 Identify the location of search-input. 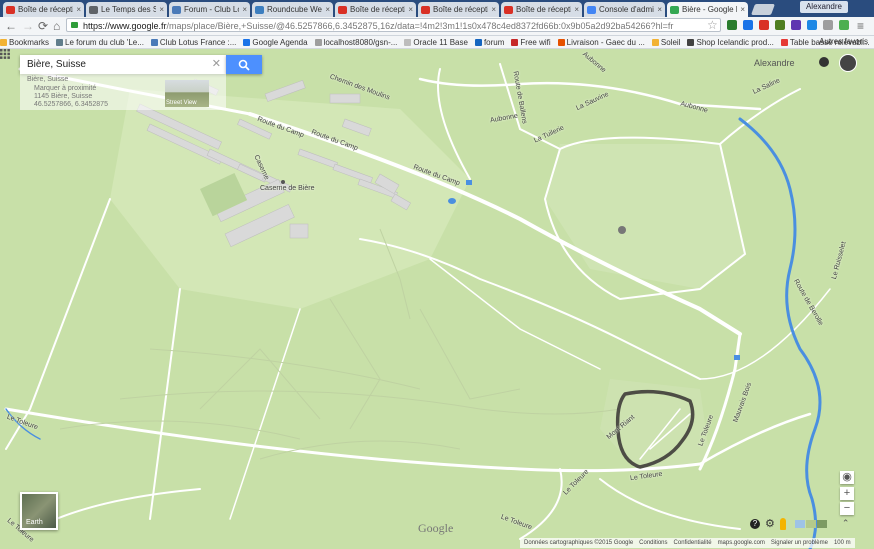
(114, 64).